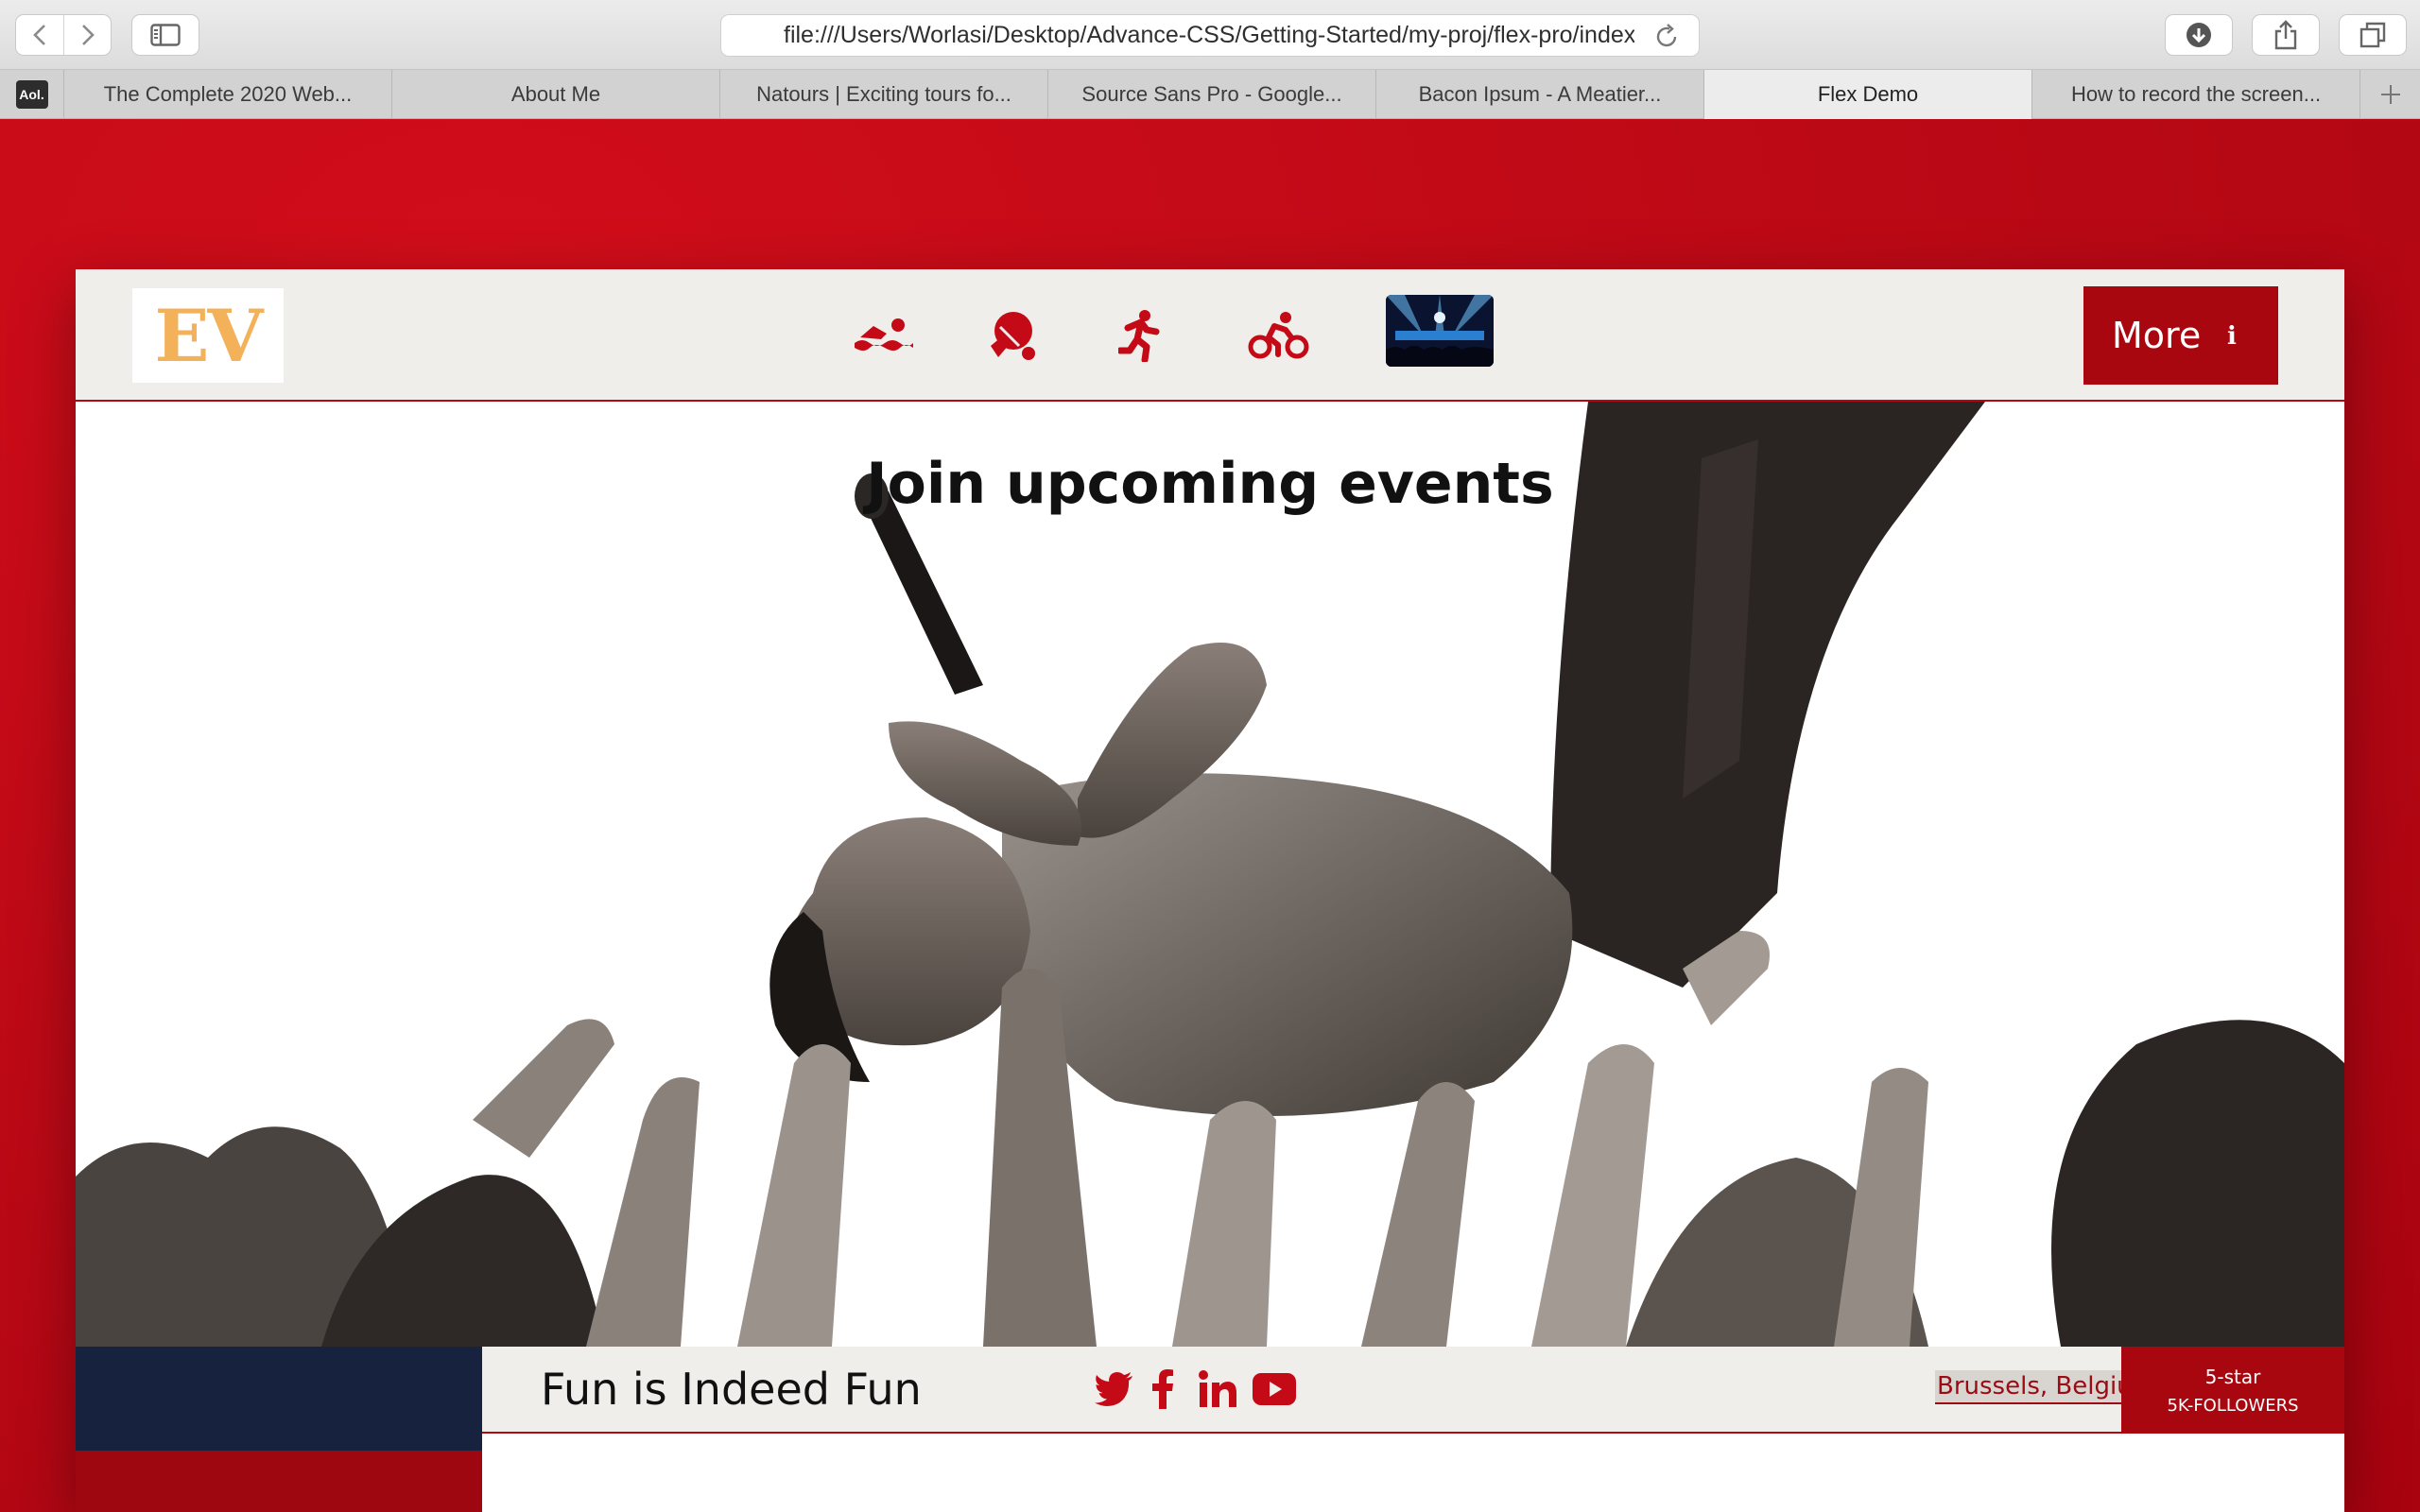  Describe the element at coordinates (1210, 484) in the screenshot. I see `hero-title: Join upcoming events` at that location.